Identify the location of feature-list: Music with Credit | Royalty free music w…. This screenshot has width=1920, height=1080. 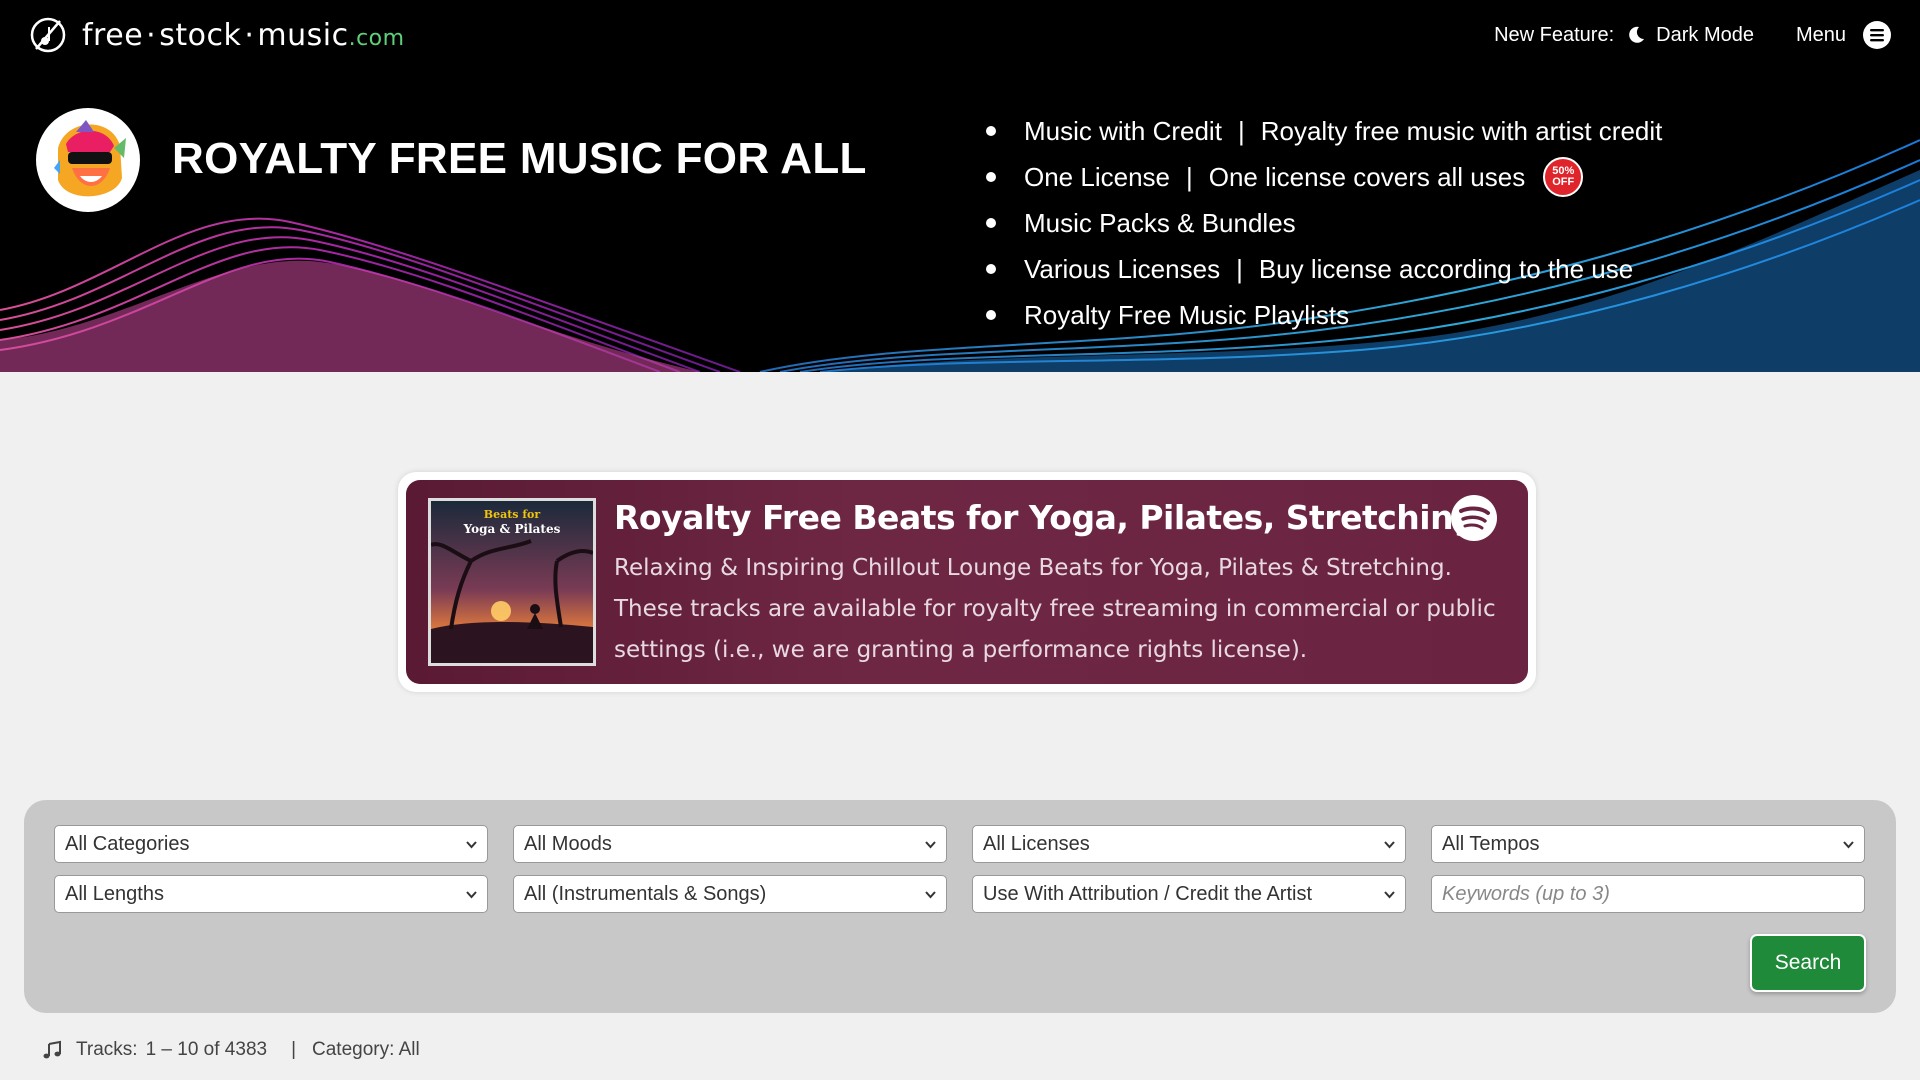
(1324, 223).